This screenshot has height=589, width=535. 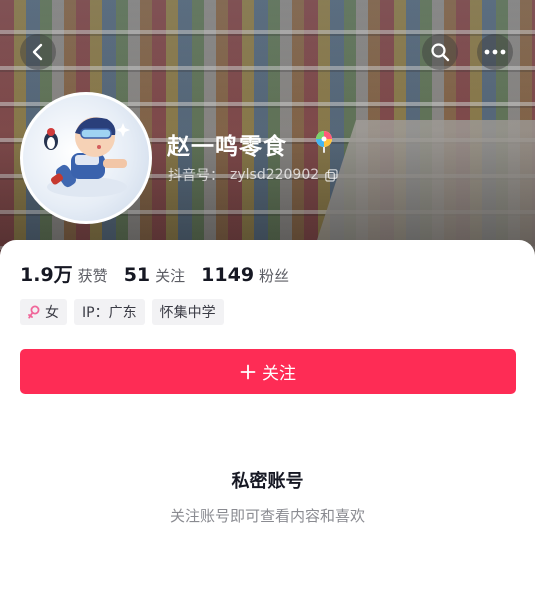 I want to click on more-button, so click(x=495, y=52).